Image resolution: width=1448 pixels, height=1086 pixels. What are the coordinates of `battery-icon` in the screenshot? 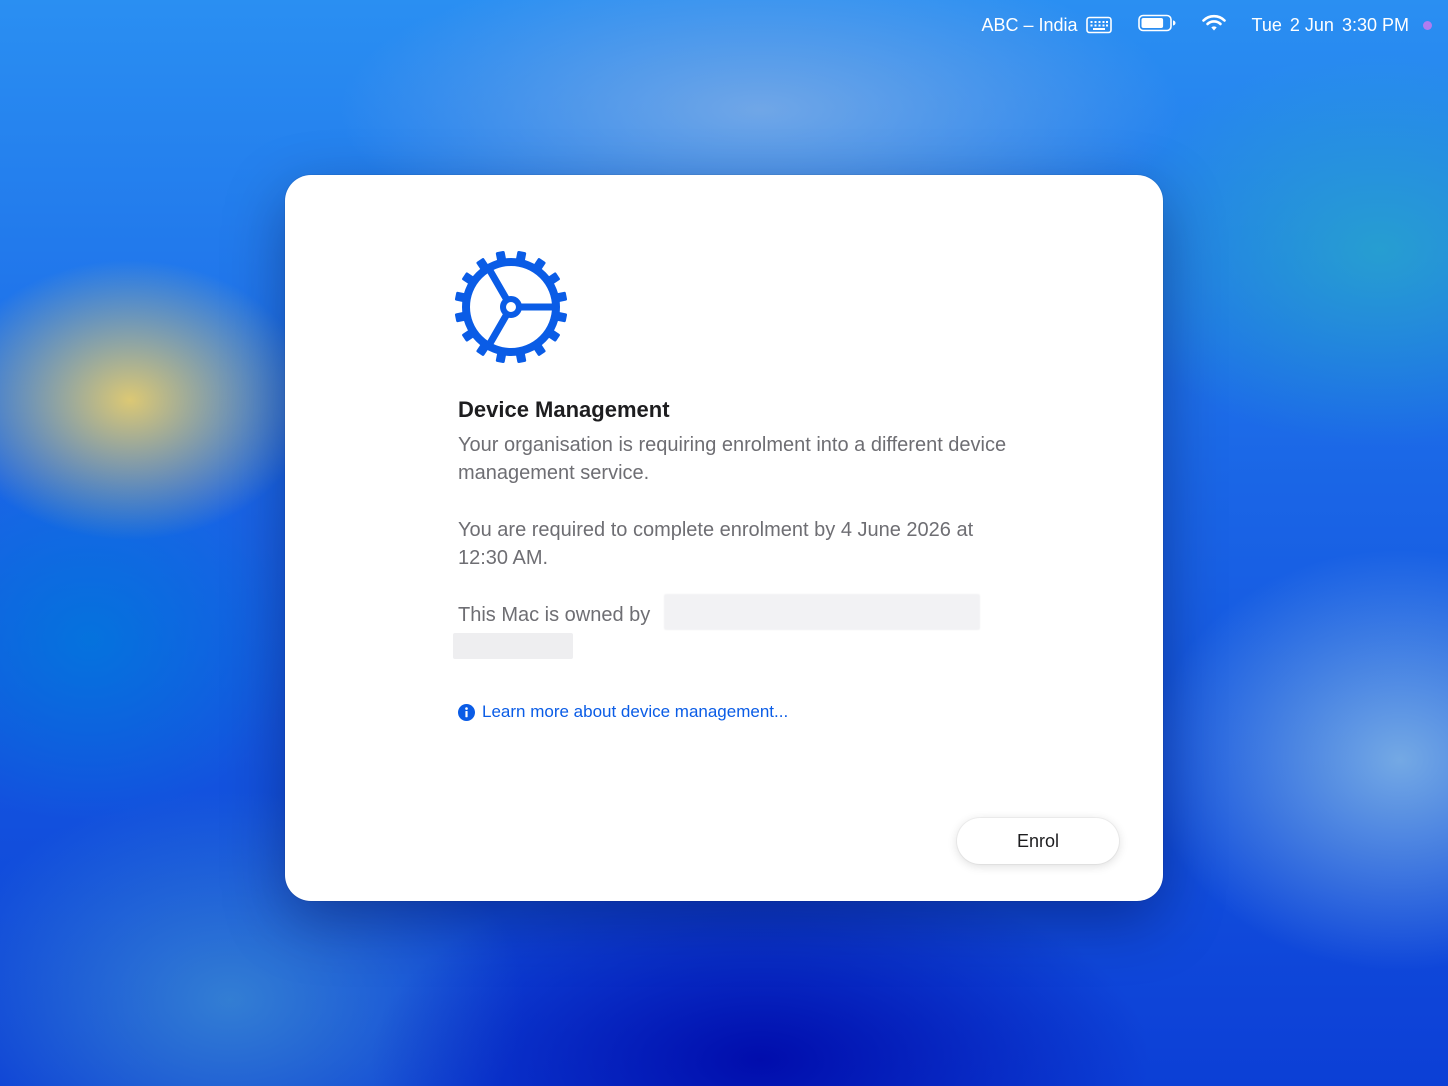 It's located at (1156, 25).